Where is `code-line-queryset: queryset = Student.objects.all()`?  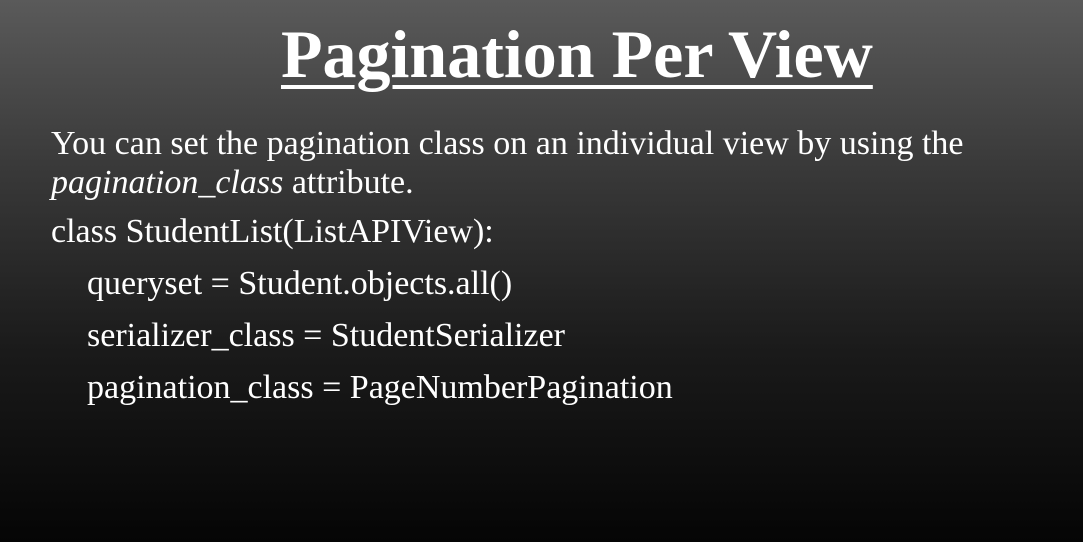
code-line-queryset: queryset = Student.objects.all() is located at coordinates (300, 283).